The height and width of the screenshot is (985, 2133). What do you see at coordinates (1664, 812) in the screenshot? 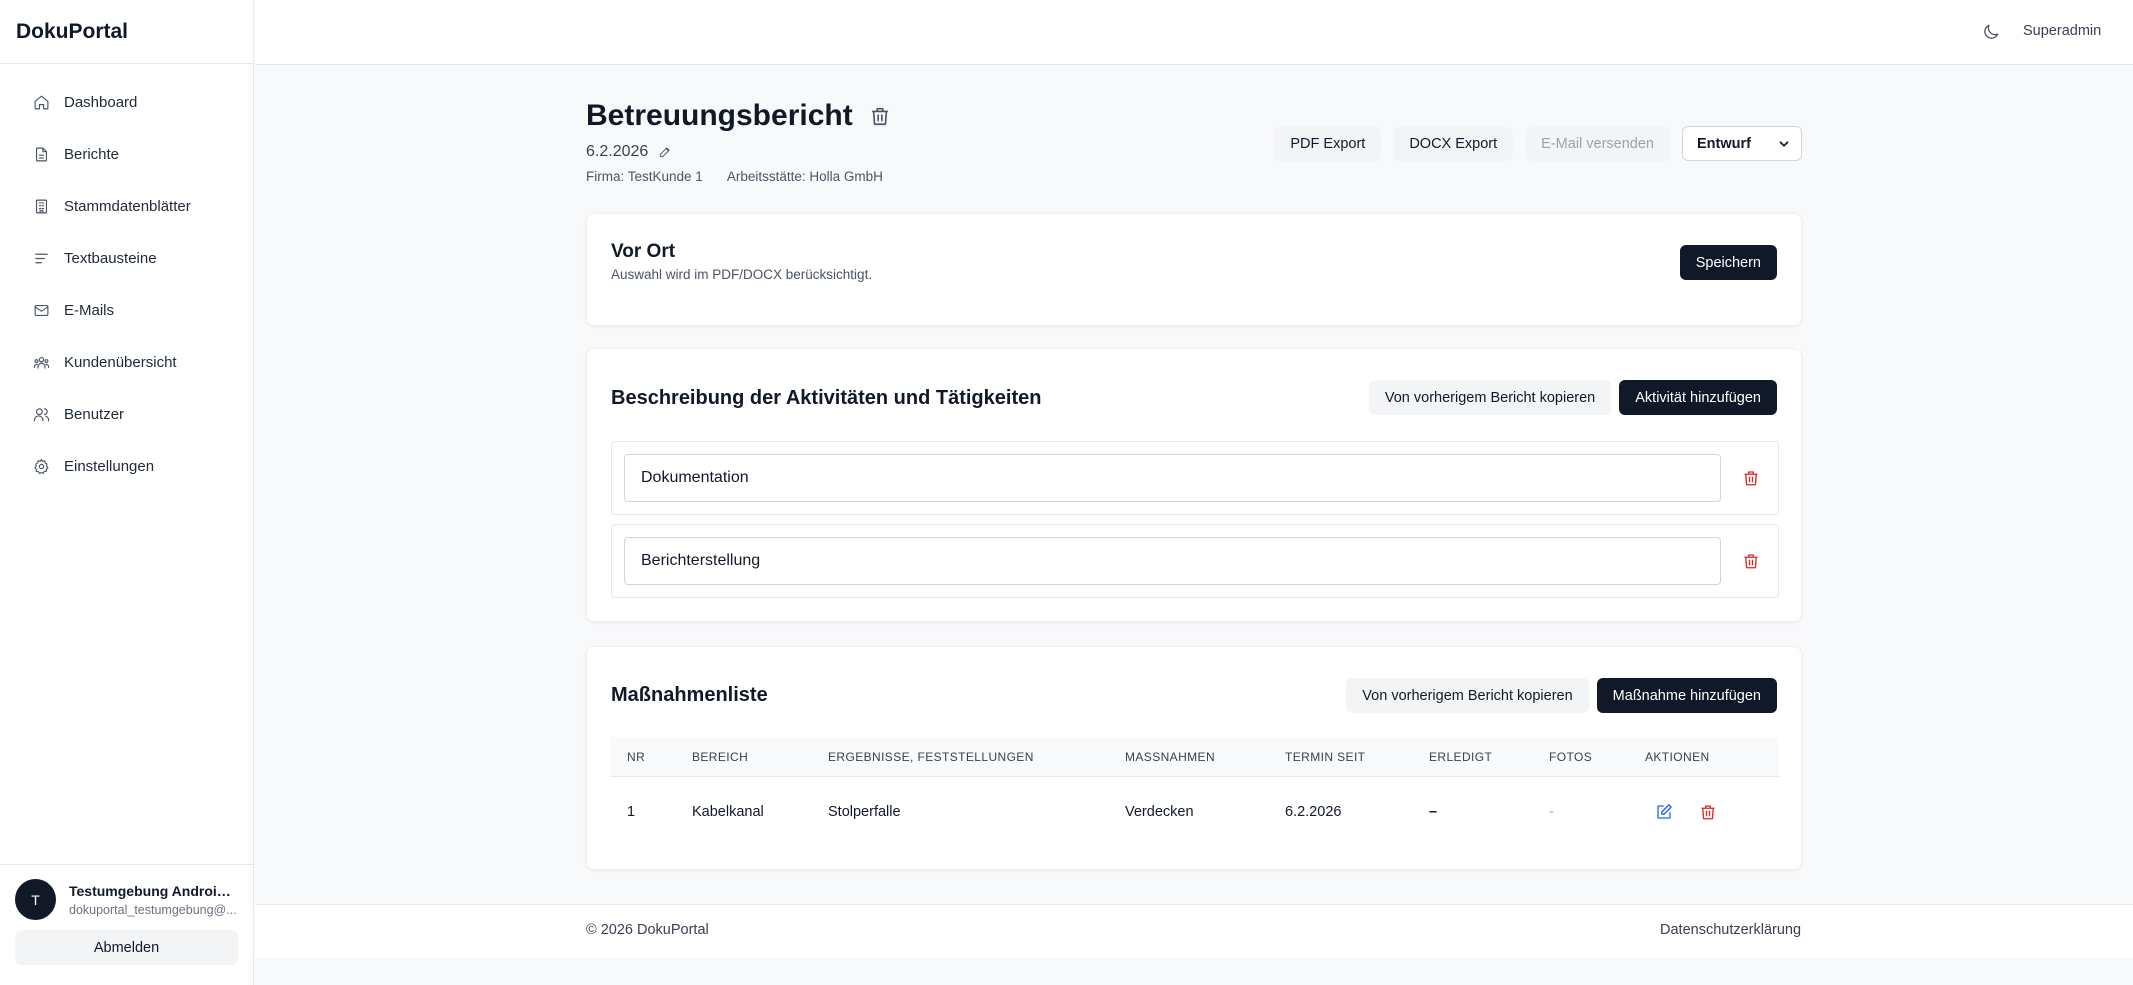
I see `edit-icon` at bounding box center [1664, 812].